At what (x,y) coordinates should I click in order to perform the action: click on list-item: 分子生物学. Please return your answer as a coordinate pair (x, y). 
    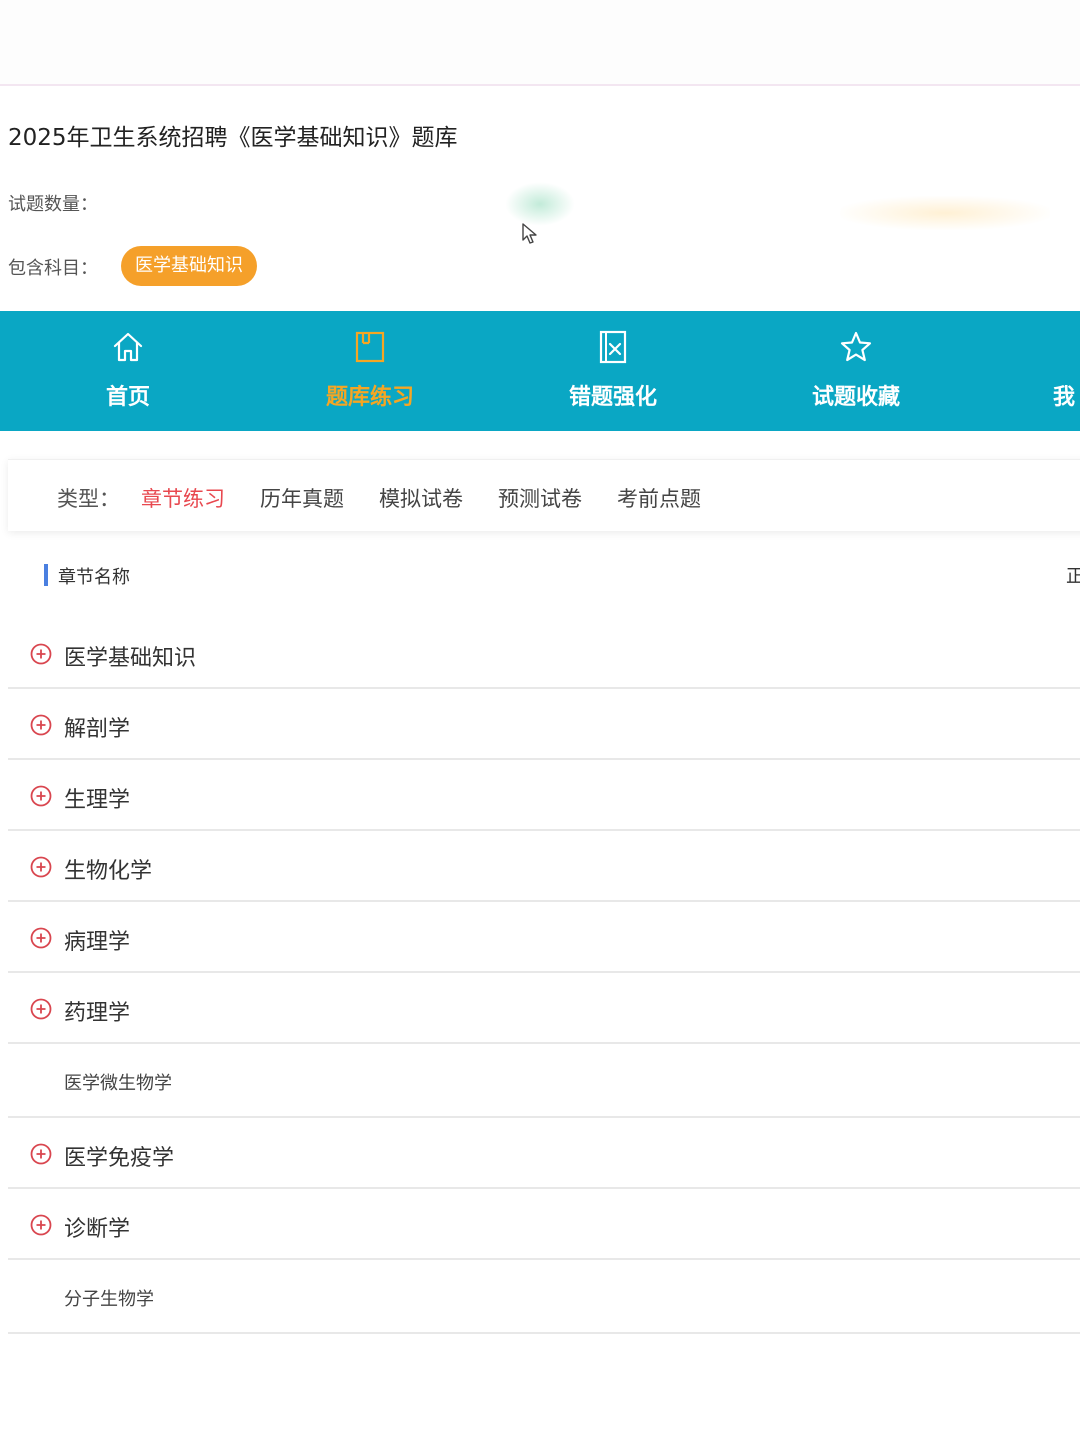
    Looking at the image, I should click on (544, 1297).